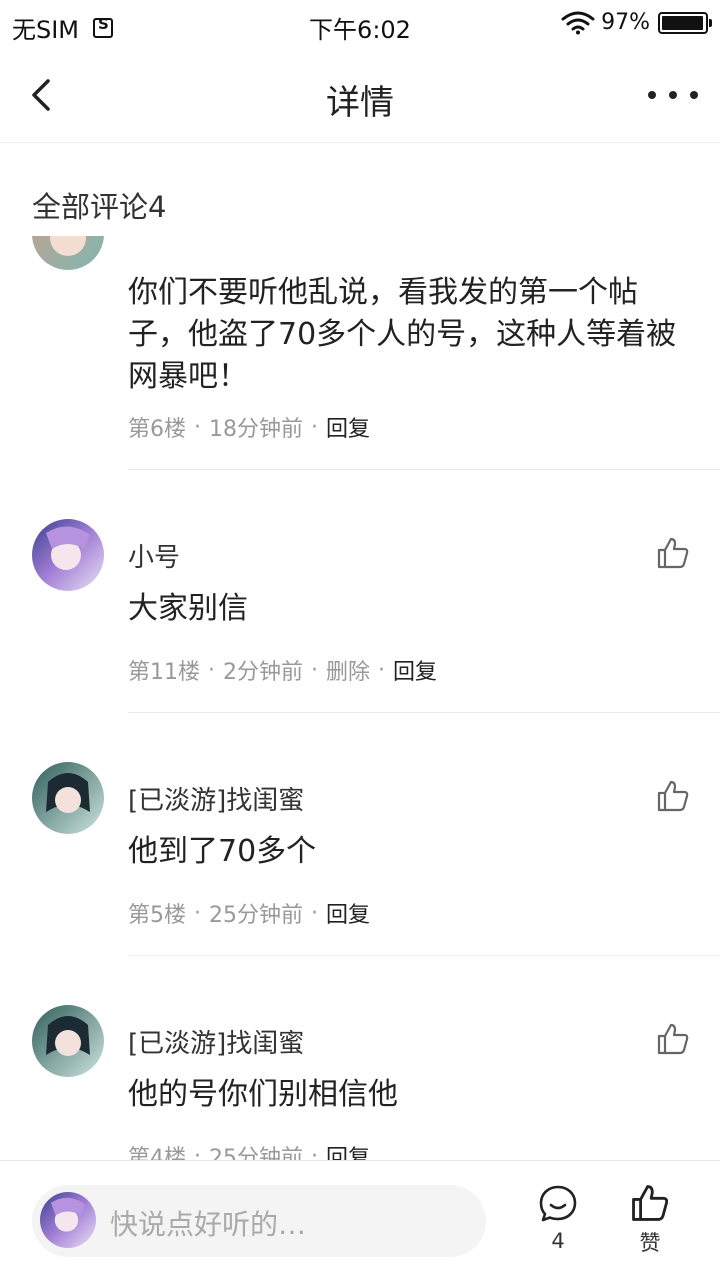 The width and height of the screenshot is (720, 1280). I want to click on comment-text: 大家别信, so click(188, 608).